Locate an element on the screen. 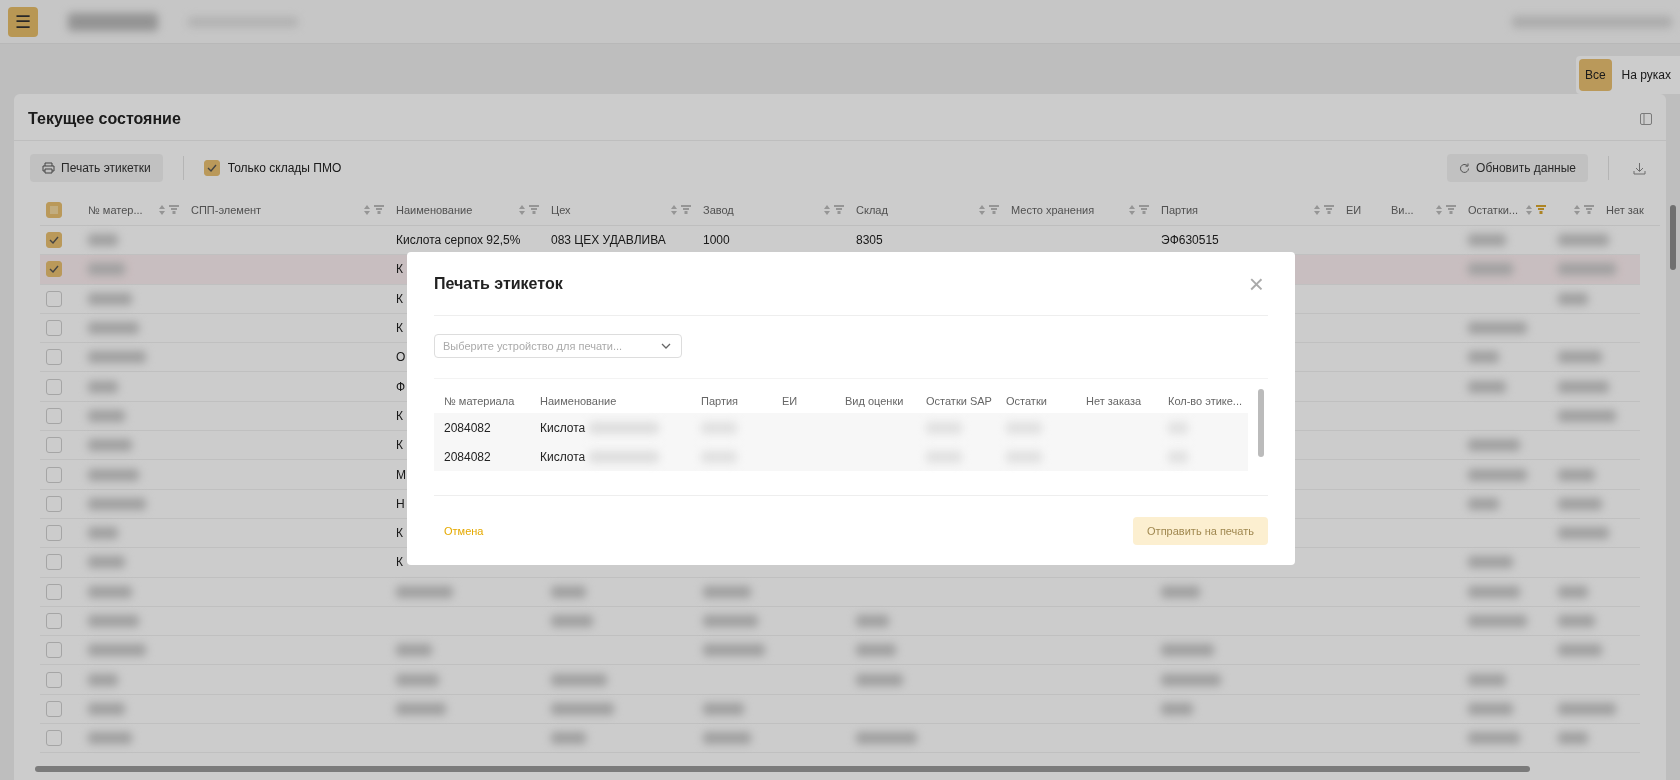 This screenshot has height=780, width=1680. table-cell: 083 ЦЕХ УДАВЛИВА is located at coordinates (608, 240).